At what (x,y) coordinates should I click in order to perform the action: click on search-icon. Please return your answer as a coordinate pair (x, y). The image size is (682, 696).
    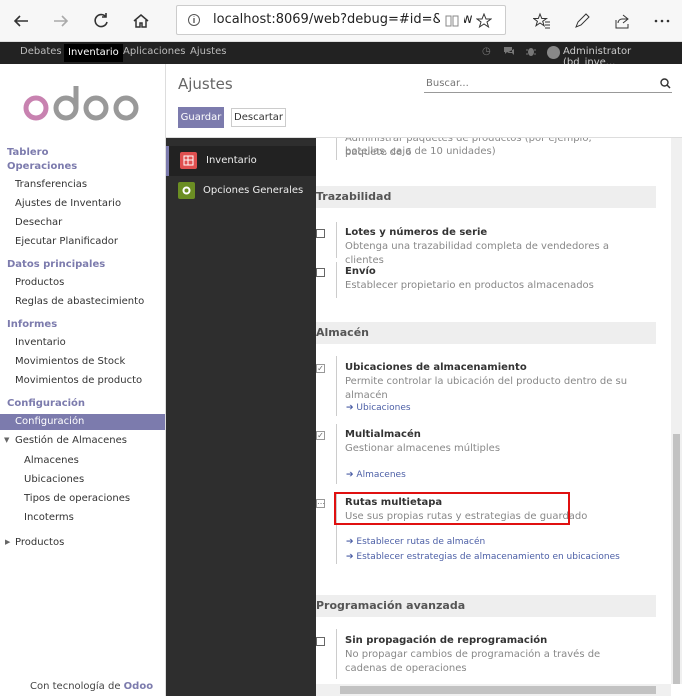
    Looking at the image, I should click on (665, 85).